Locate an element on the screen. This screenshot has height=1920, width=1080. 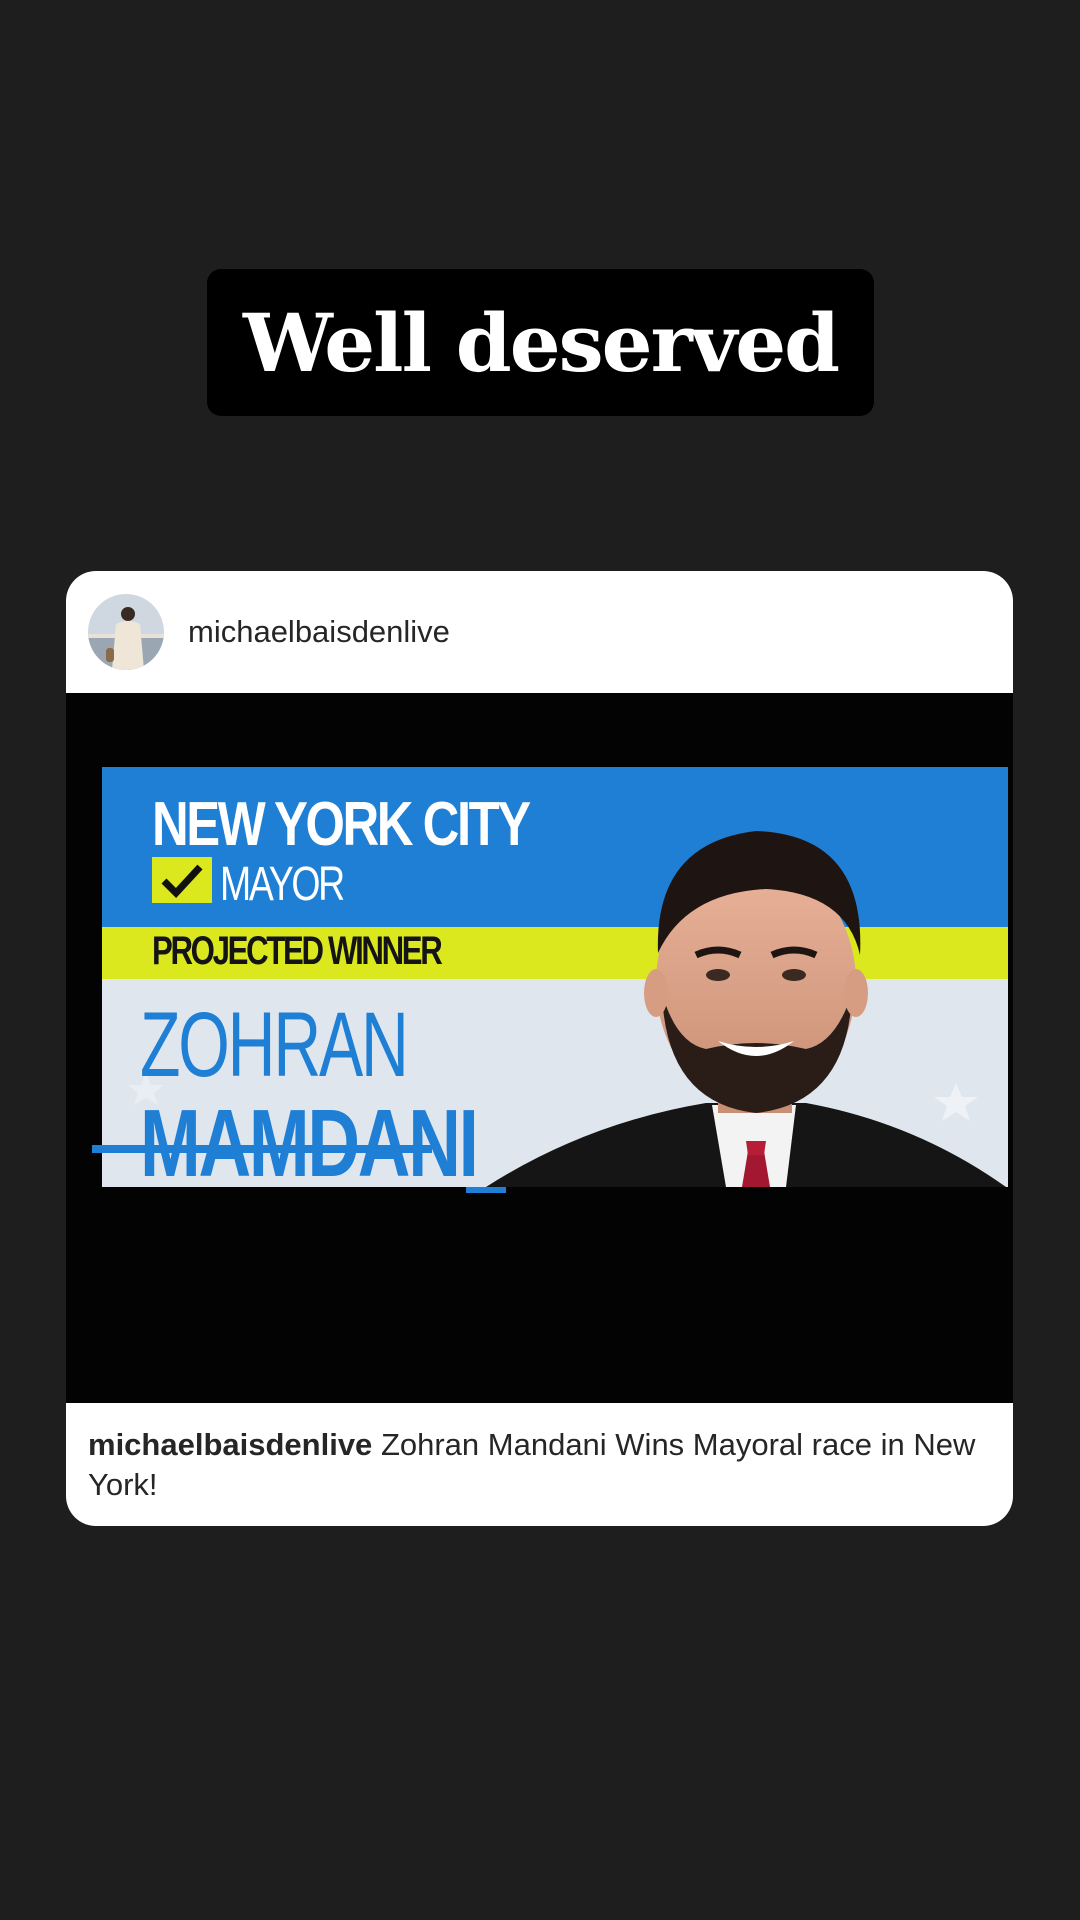
text-sticker: Well deserved is located at coordinates (540, 342).